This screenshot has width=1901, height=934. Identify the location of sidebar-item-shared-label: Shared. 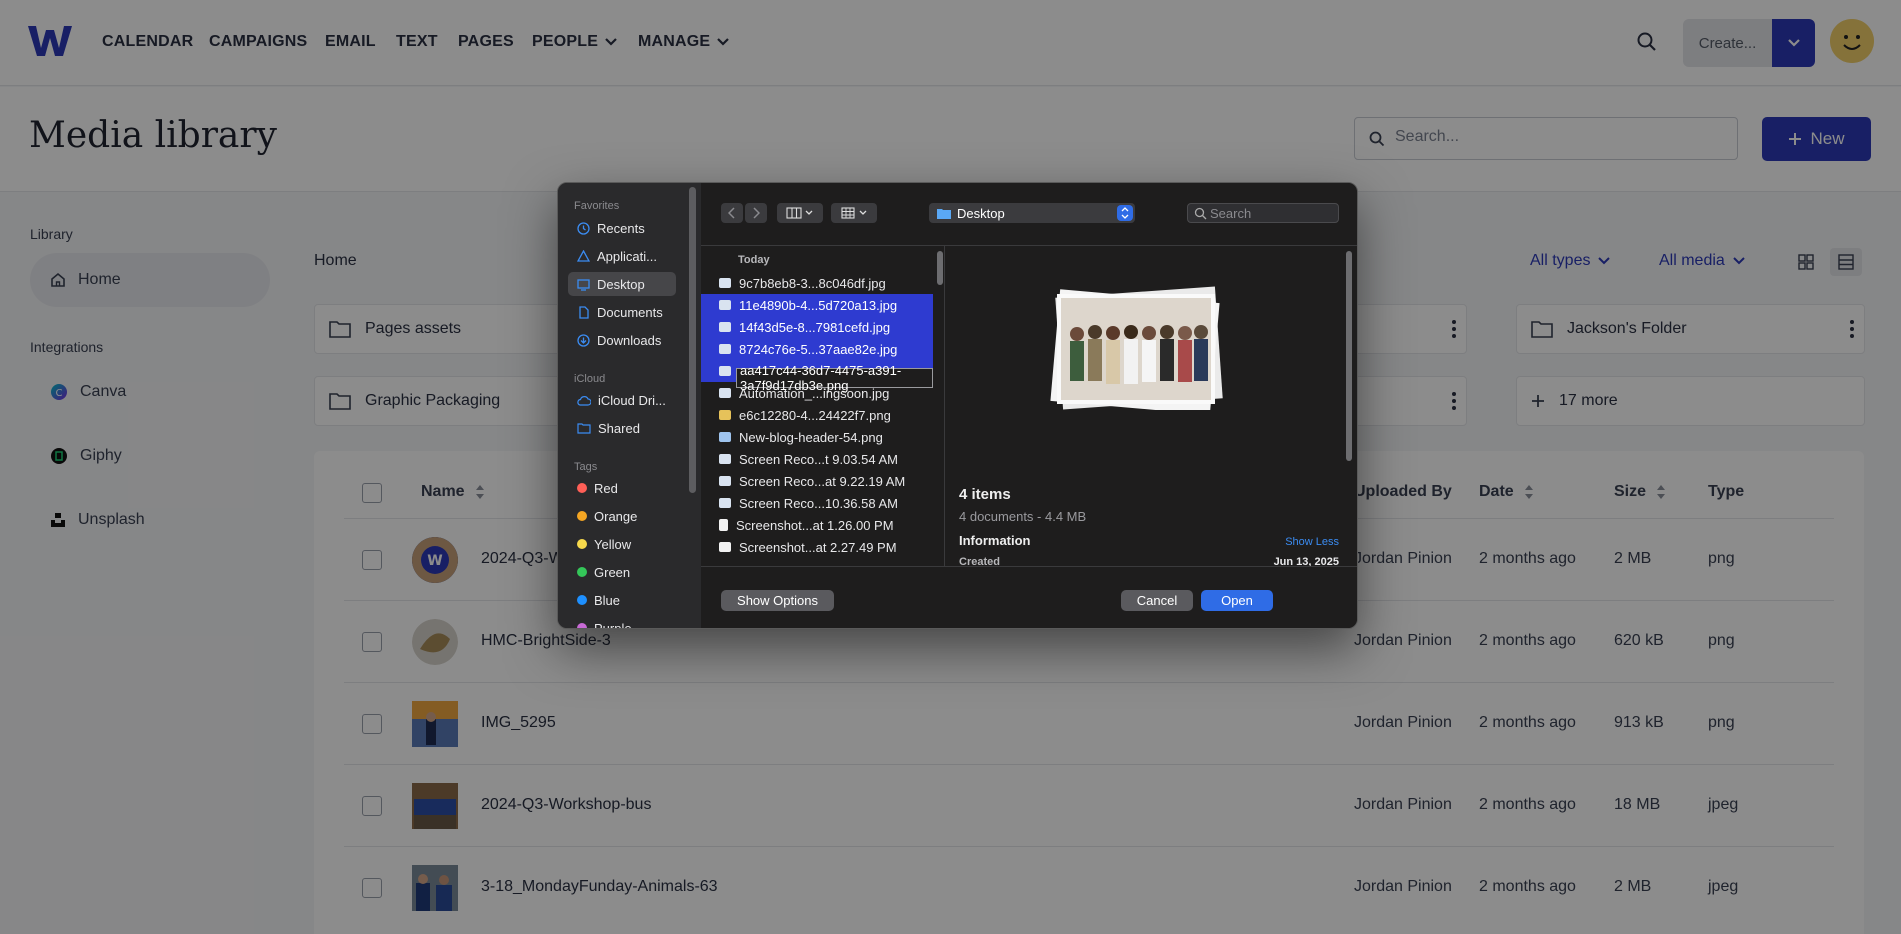
(619, 428).